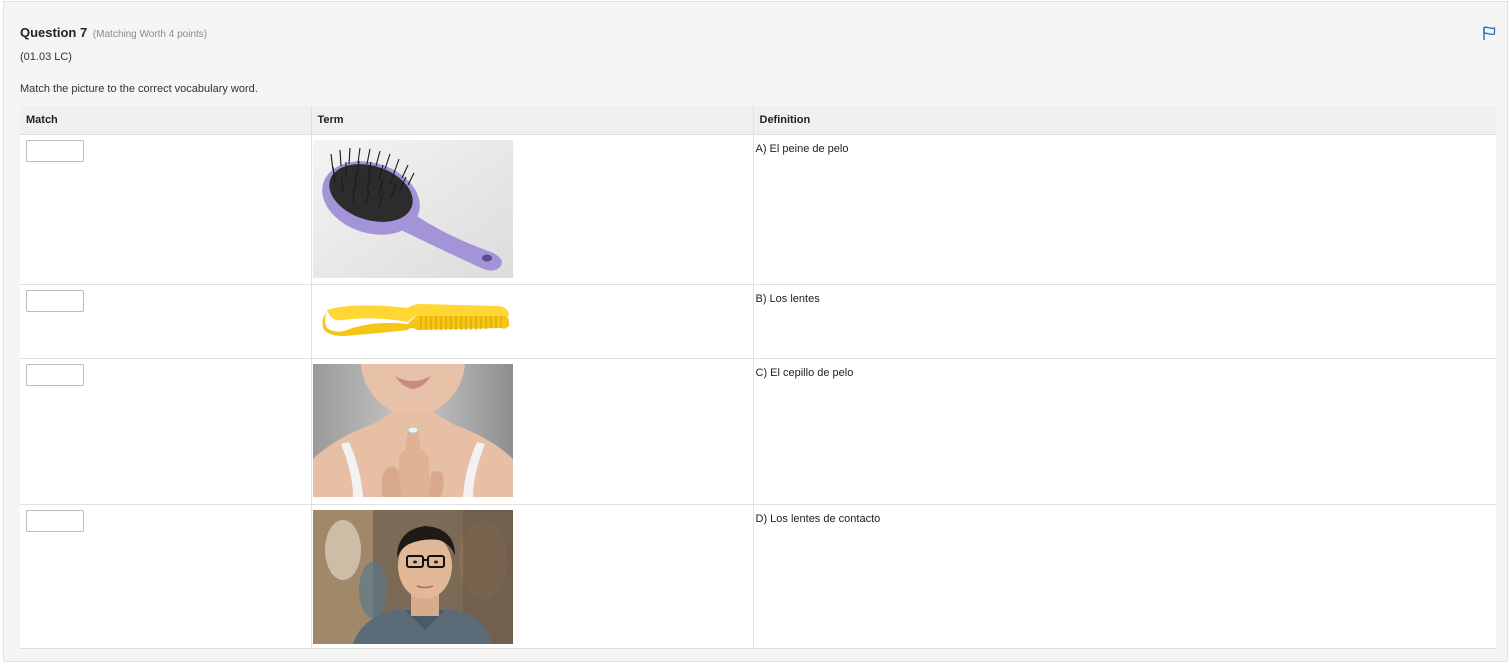 The height and width of the screenshot is (667, 1510). What do you see at coordinates (54, 32) in the screenshot?
I see `question-title: Question 7` at bounding box center [54, 32].